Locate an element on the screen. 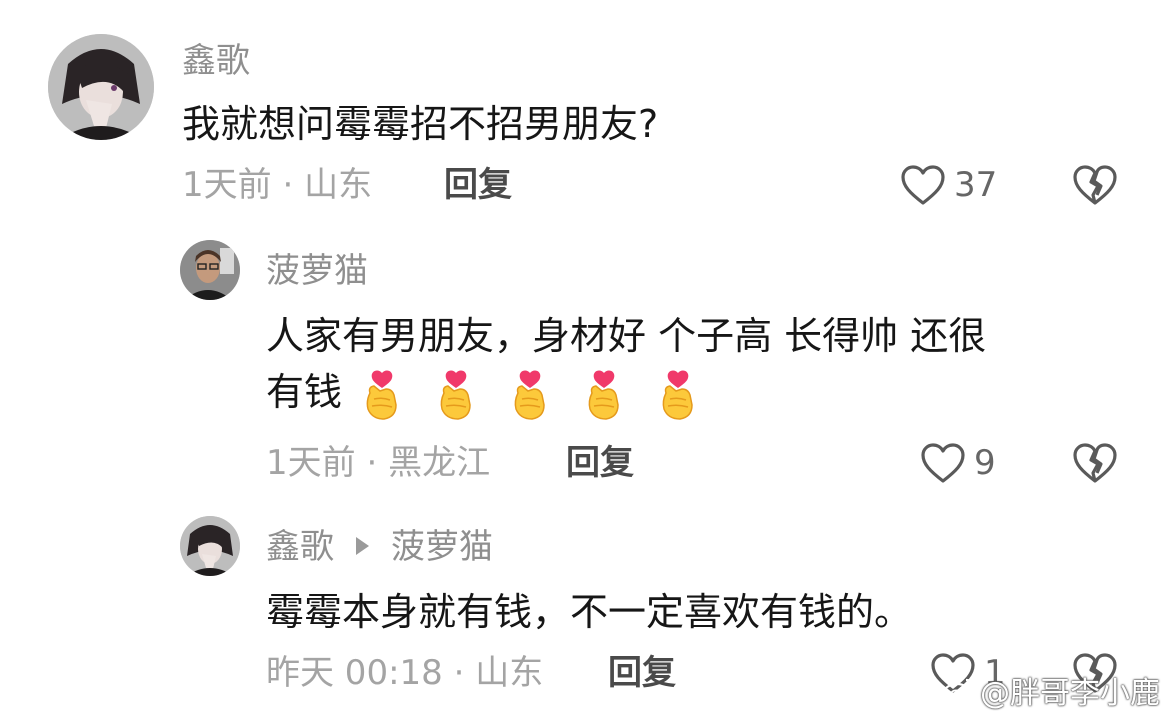 Image resolution: width=1170 pixels, height=724 pixels. reply-target: 菠萝猫 is located at coordinates (442, 547).